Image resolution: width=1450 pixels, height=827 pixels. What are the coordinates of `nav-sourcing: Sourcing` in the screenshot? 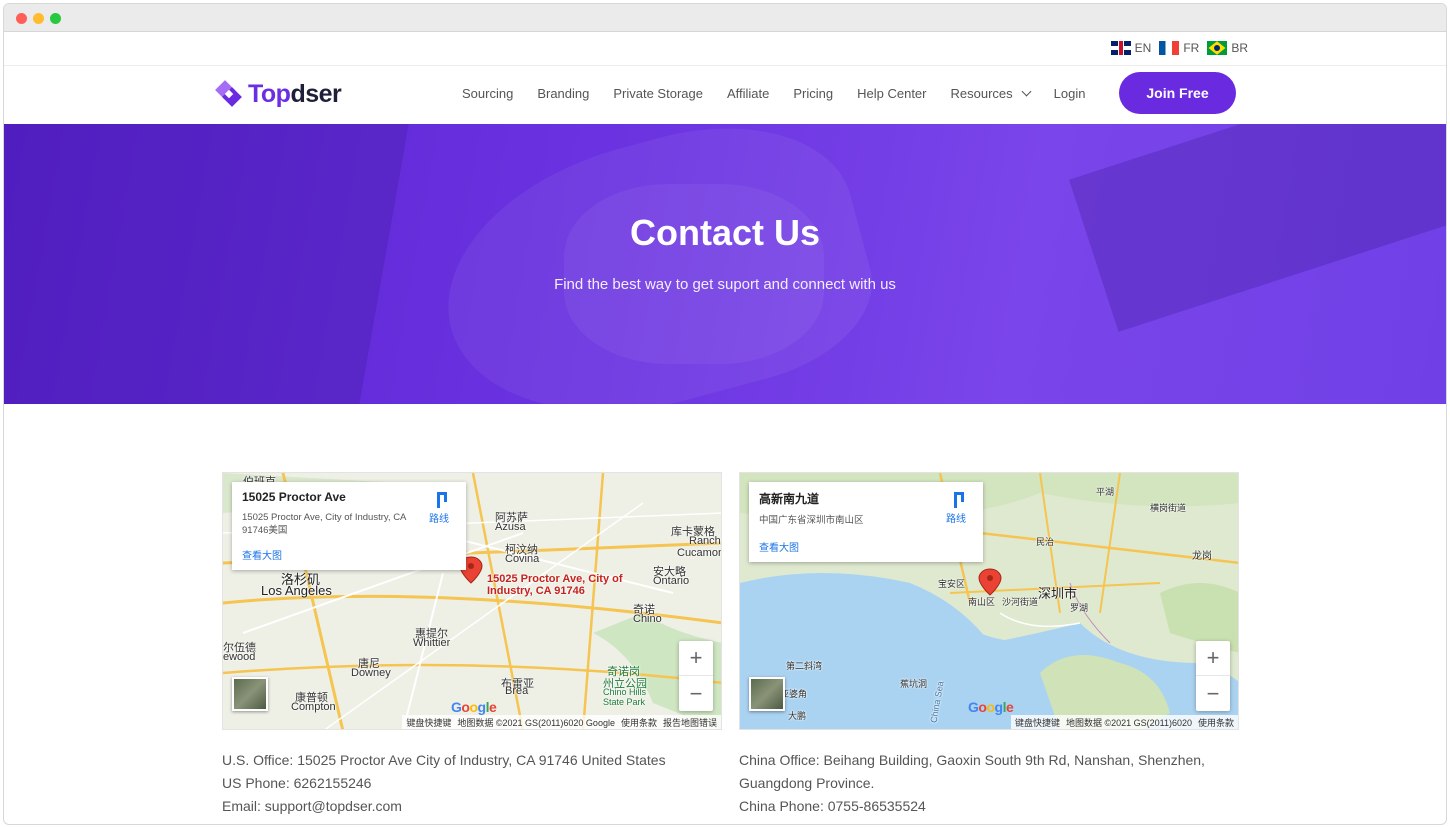 It's located at (487, 93).